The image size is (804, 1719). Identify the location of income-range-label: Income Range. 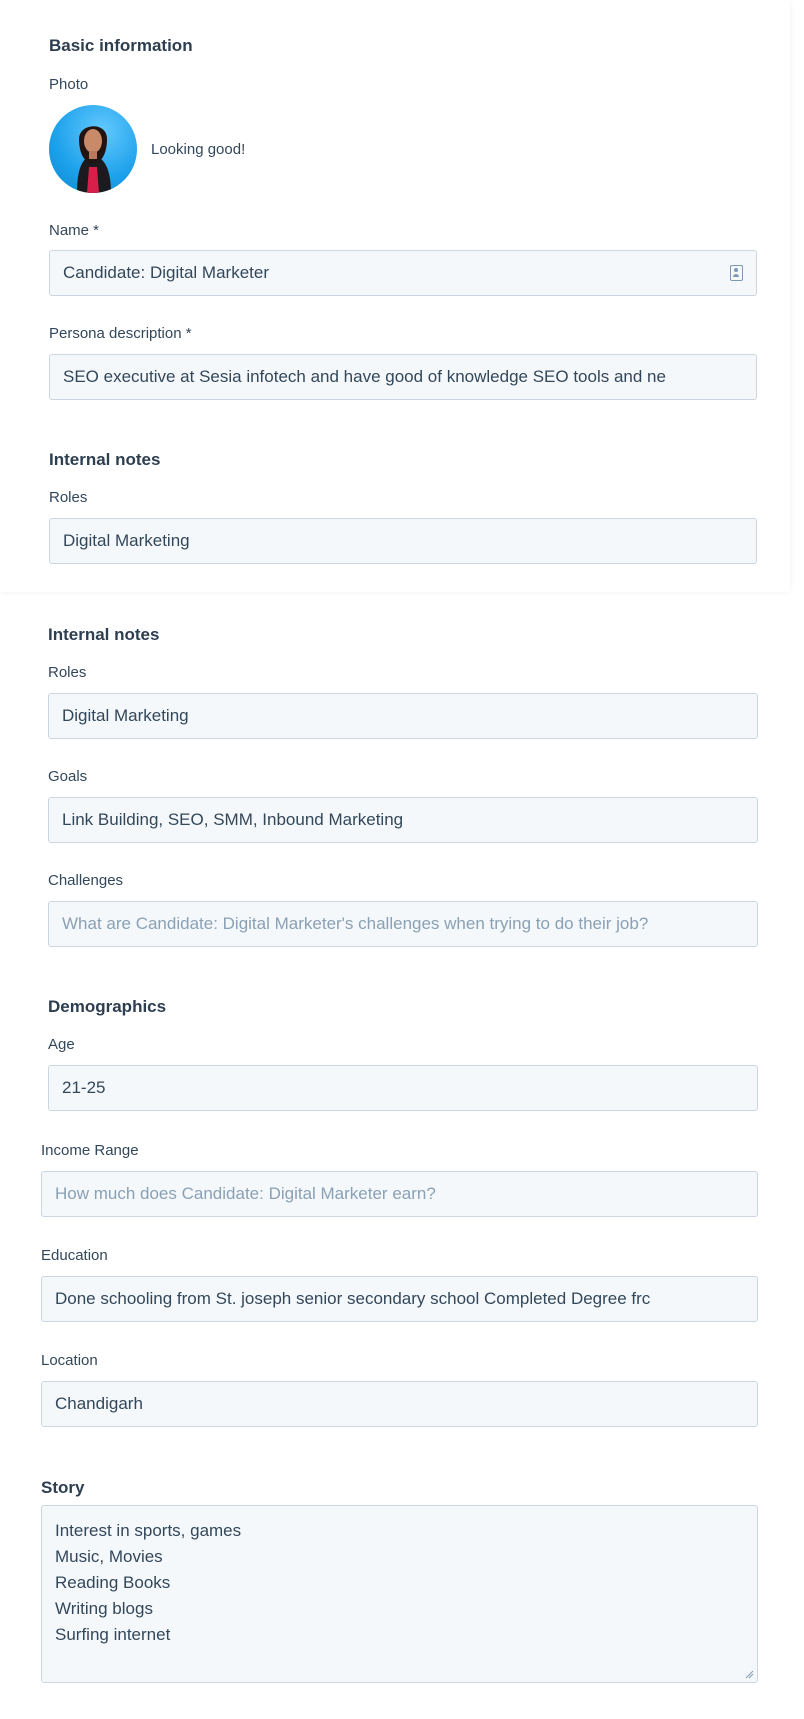
(90, 1150).